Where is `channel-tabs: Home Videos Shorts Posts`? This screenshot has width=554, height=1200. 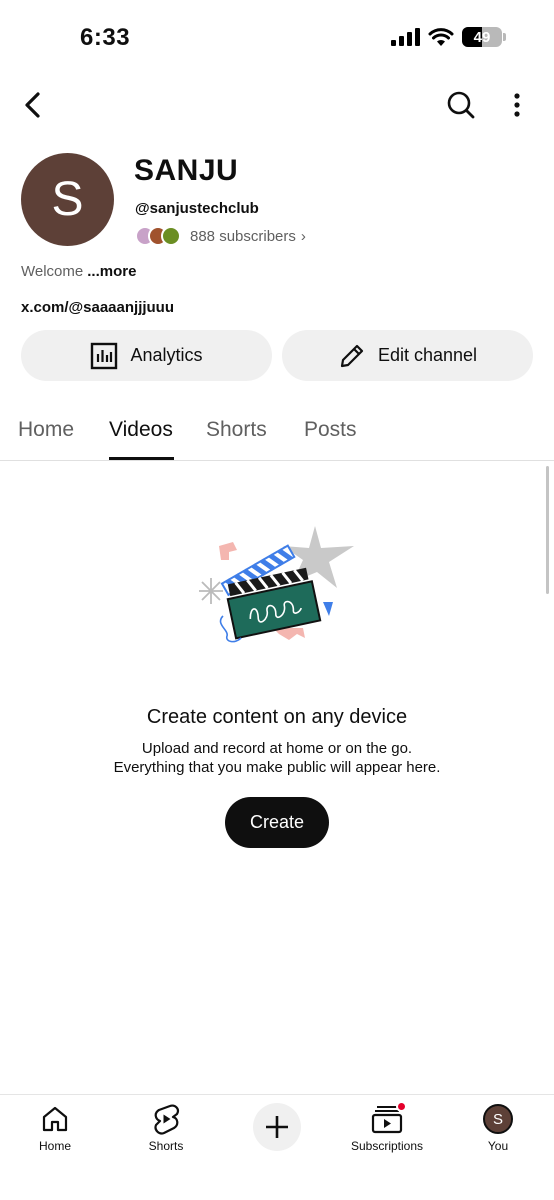 channel-tabs: Home Videos Shorts Posts is located at coordinates (277, 434).